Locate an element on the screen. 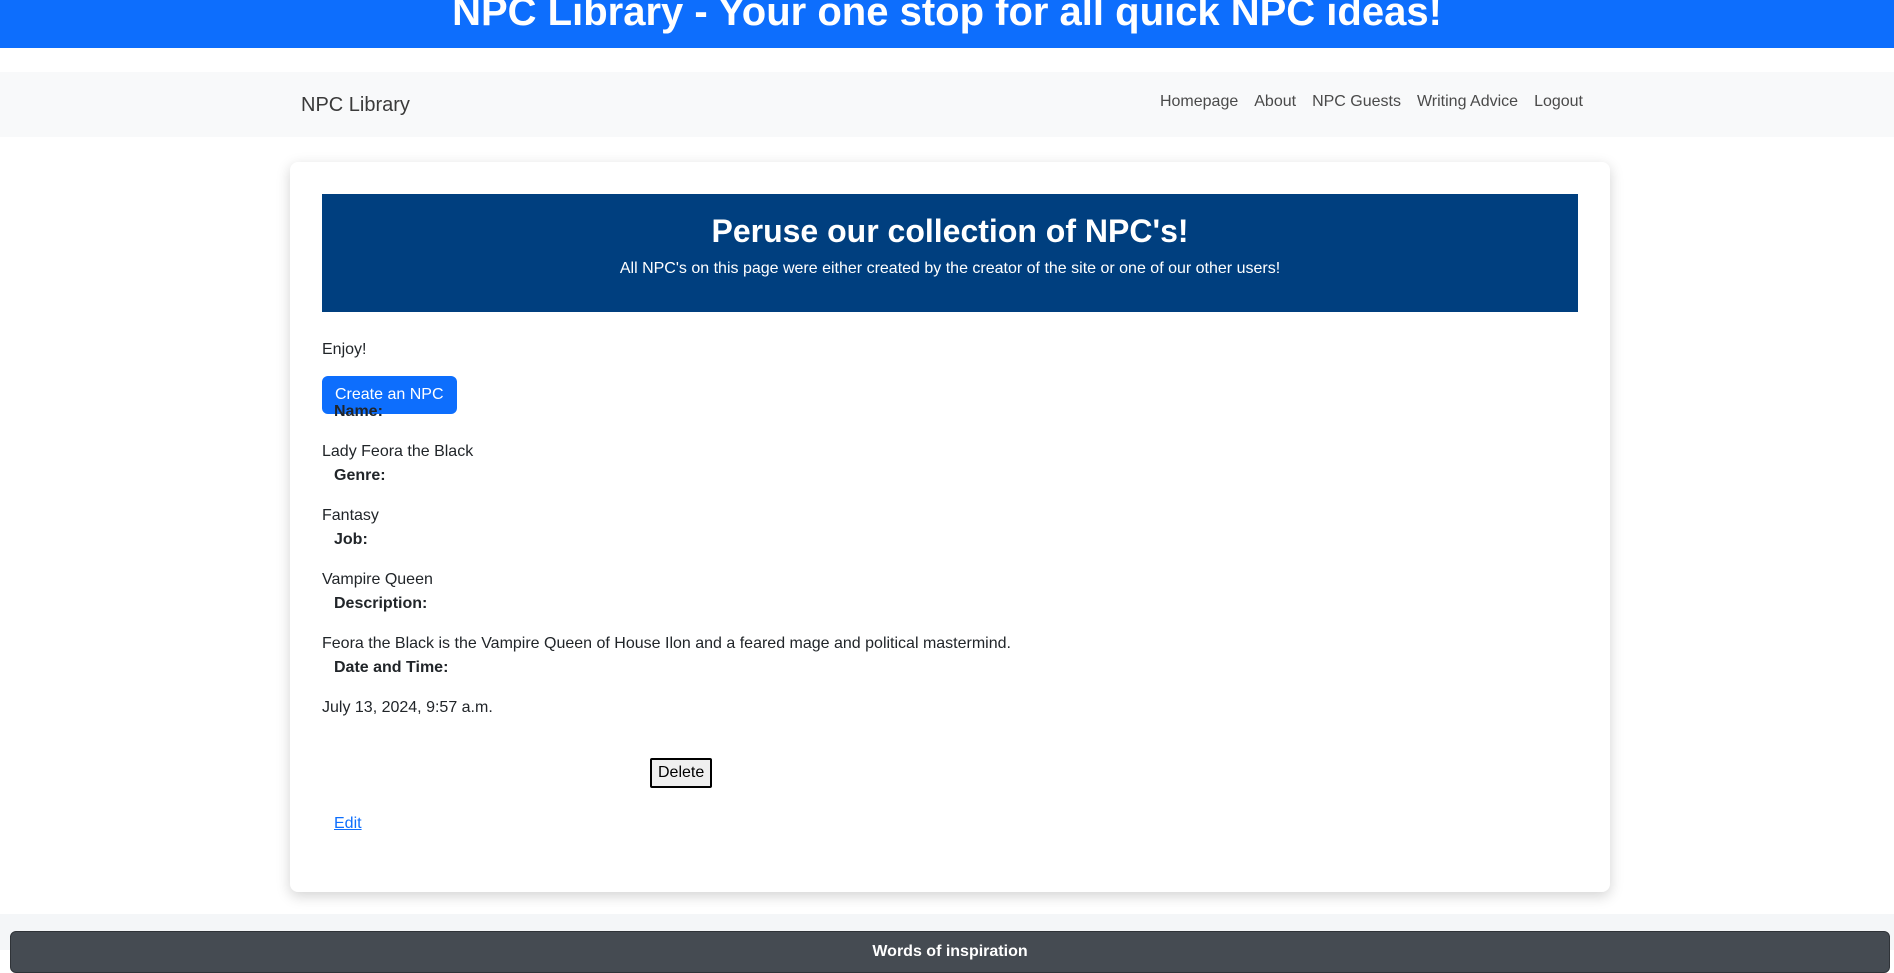 Image resolution: width=1894 pixels, height=973 pixels. nav-link-homepage: Homepage is located at coordinates (1199, 102).